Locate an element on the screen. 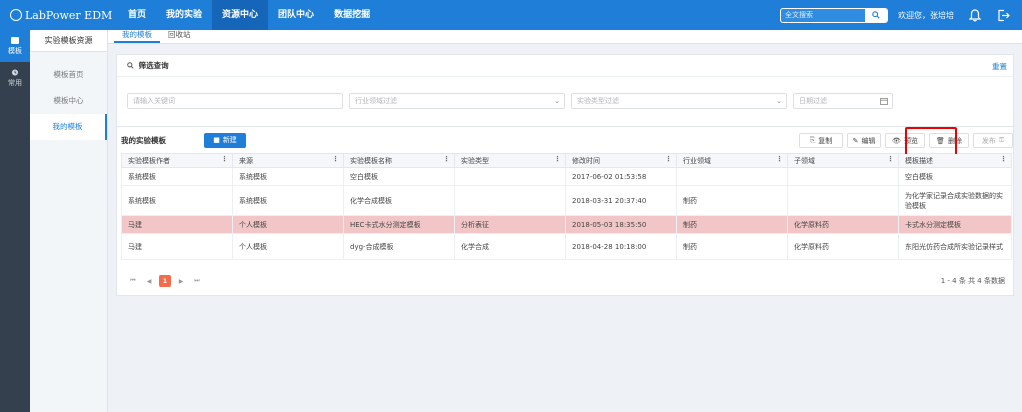  nav-my-experiments: 我的实验 is located at coordinates (184, 15).